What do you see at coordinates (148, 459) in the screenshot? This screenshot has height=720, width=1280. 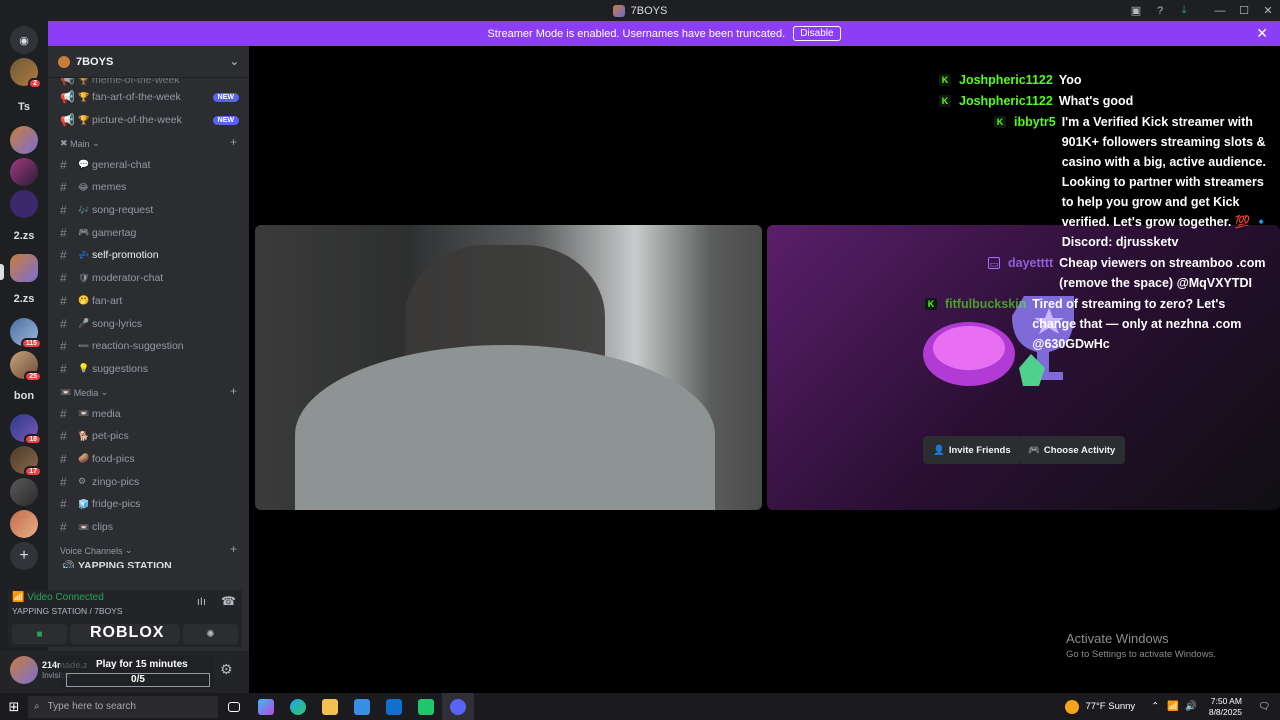 I see `channel-item: # 🥔 food-pics` at bounding box center [148, 459].